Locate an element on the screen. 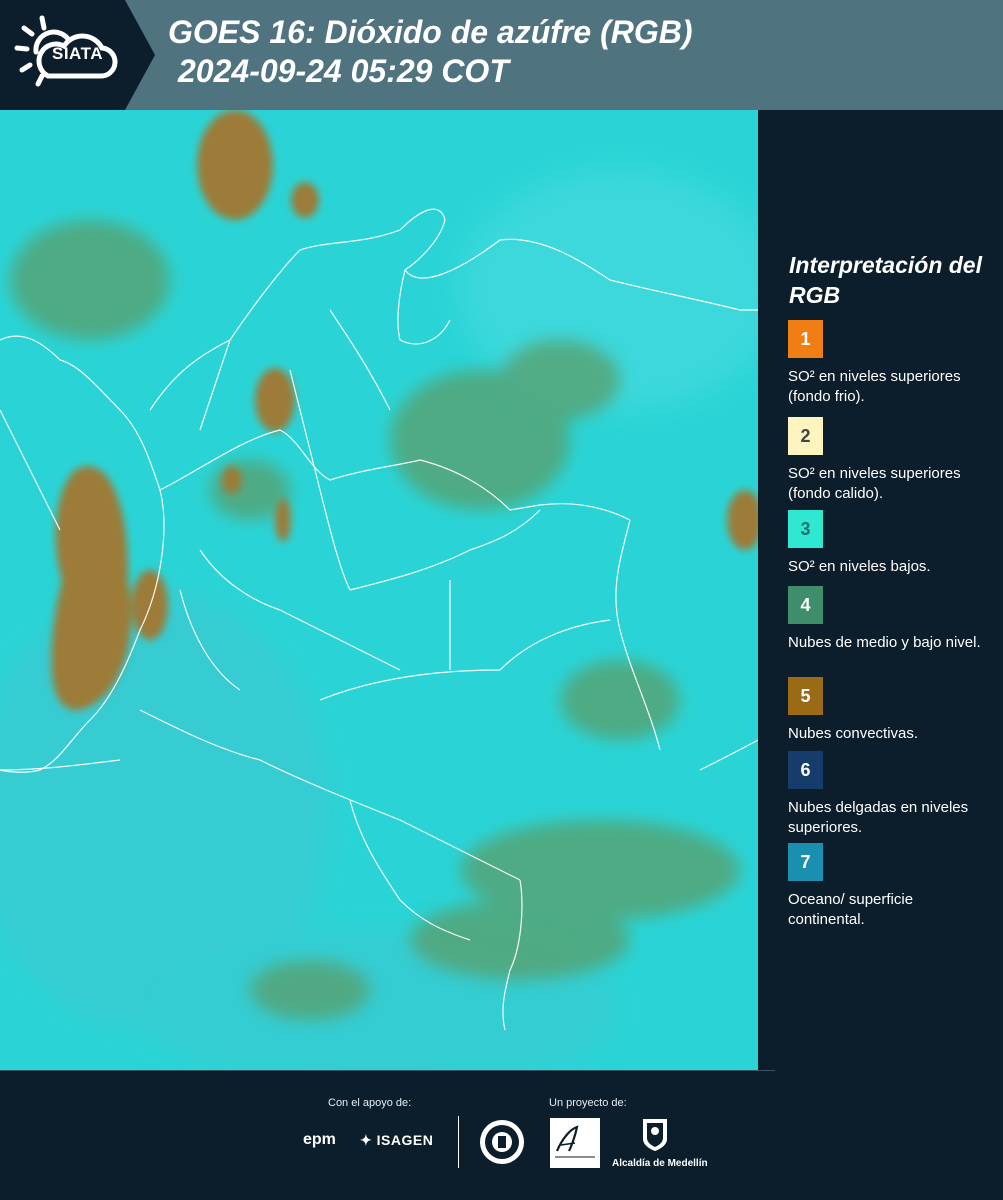 This screenshot has height=1200, width=1003. footer-divider-line is located at coordinates (387, 1070).